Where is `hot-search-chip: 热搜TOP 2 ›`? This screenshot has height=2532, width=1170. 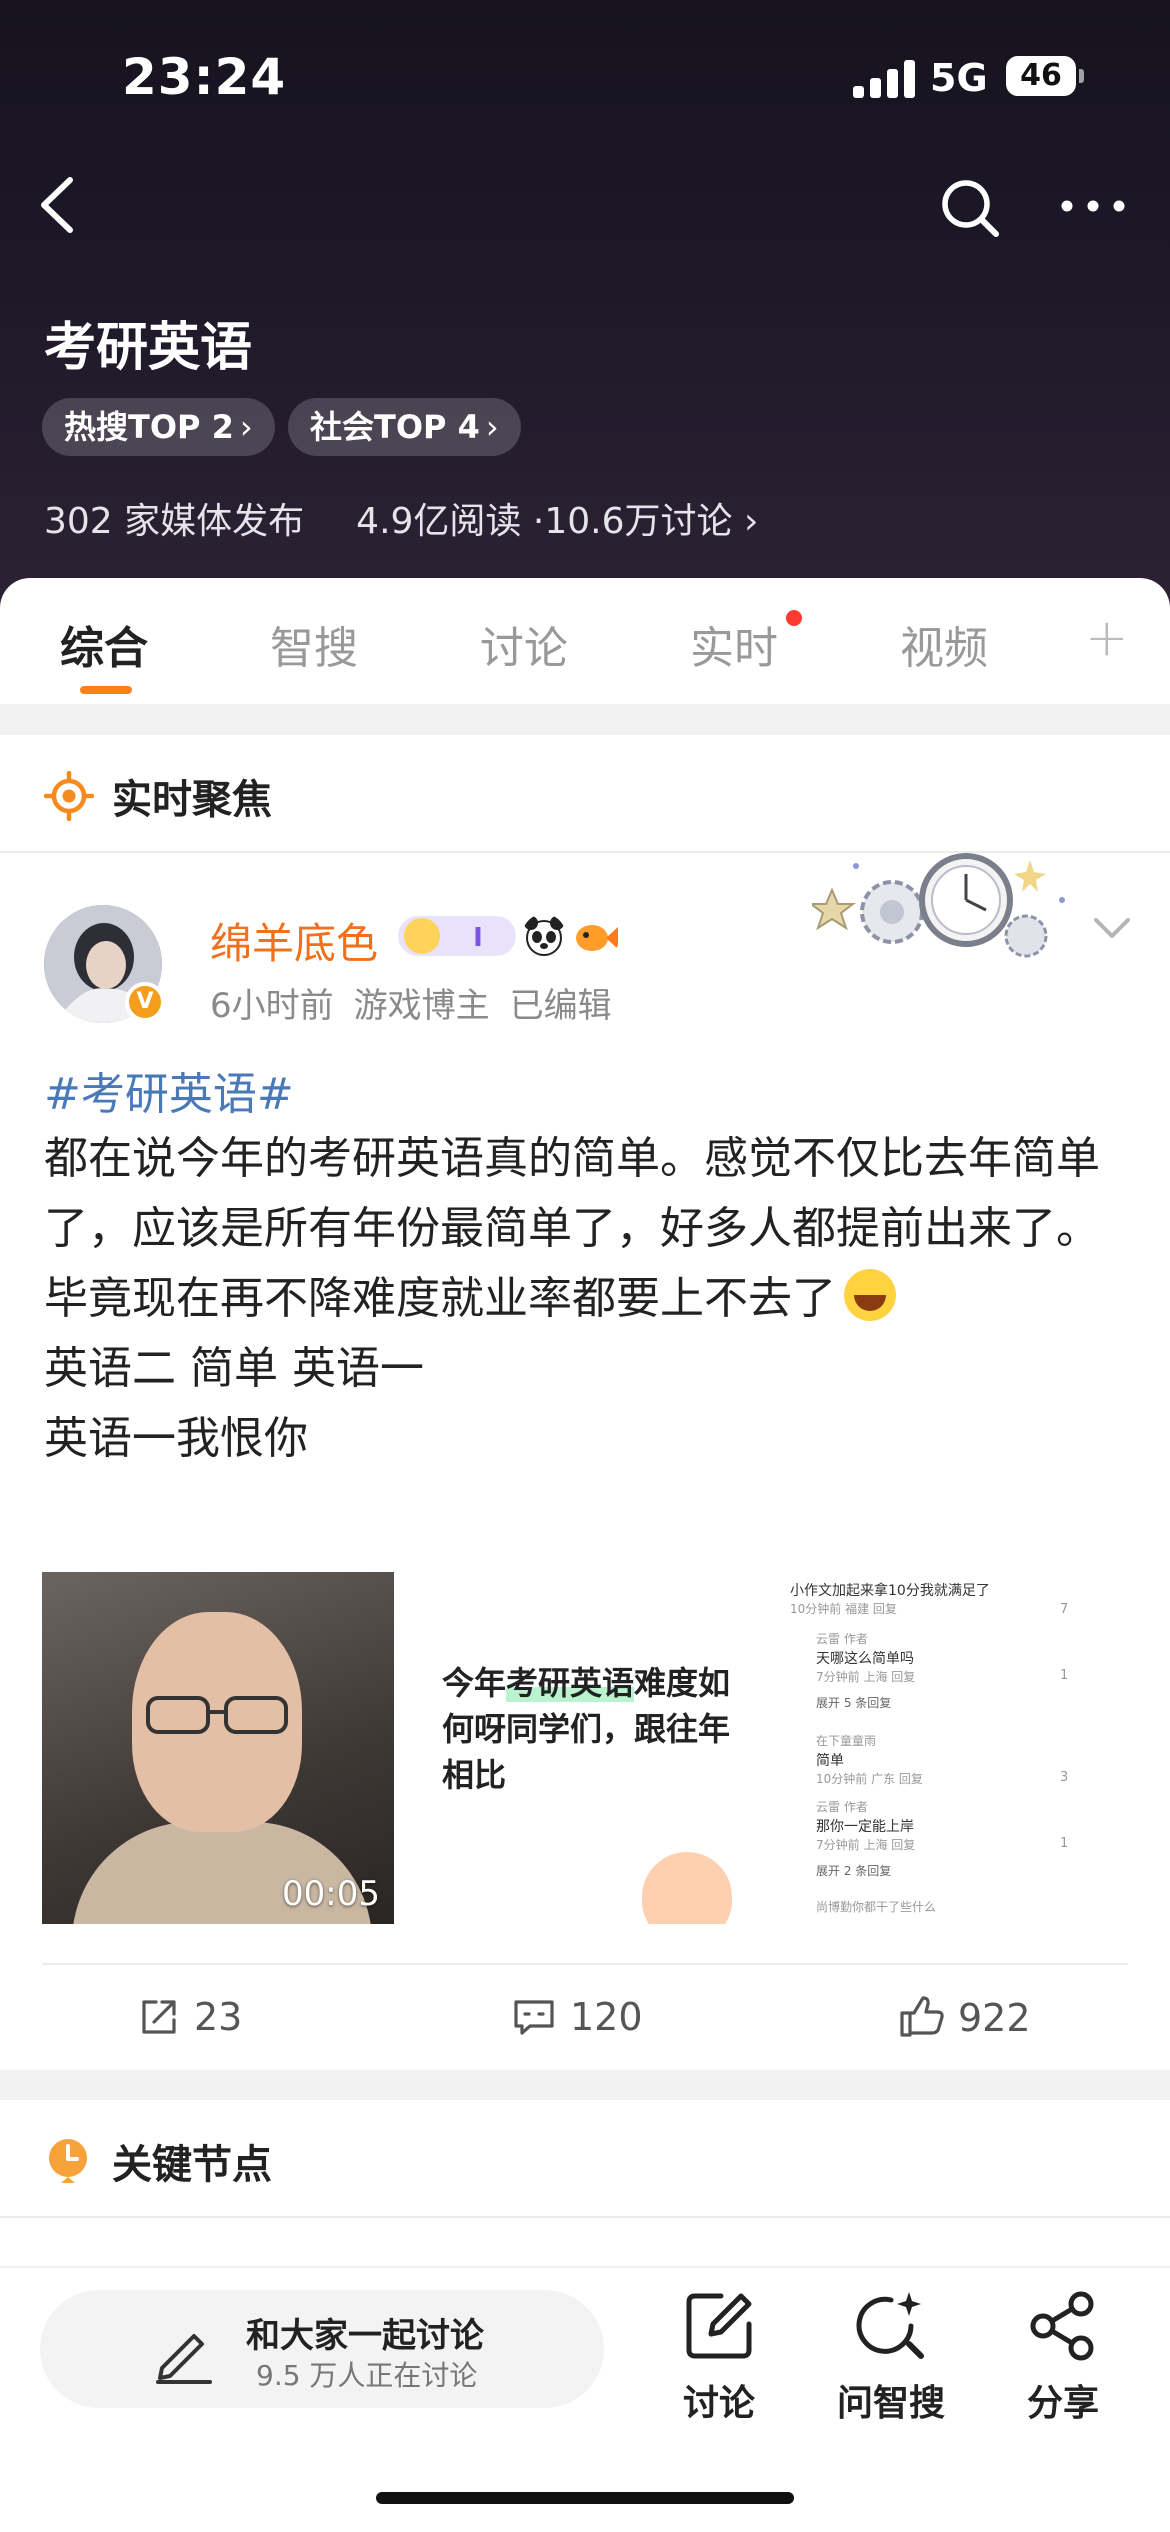 hot-search-chip: 热搜TOP 2 › is located at coordinates (158, 427).